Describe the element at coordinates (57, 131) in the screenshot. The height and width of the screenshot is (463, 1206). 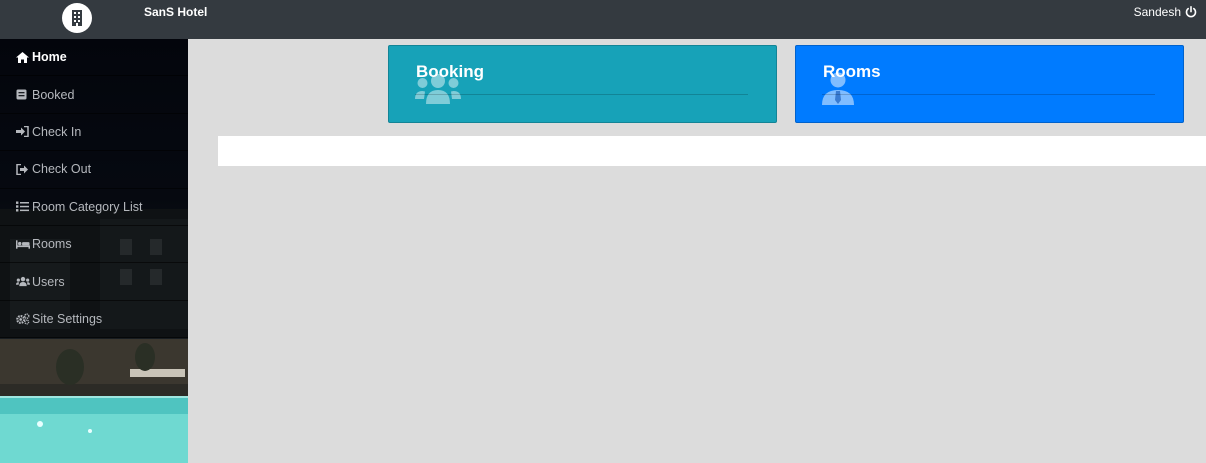
I see `sidebar-item-label: Check In` at that location.